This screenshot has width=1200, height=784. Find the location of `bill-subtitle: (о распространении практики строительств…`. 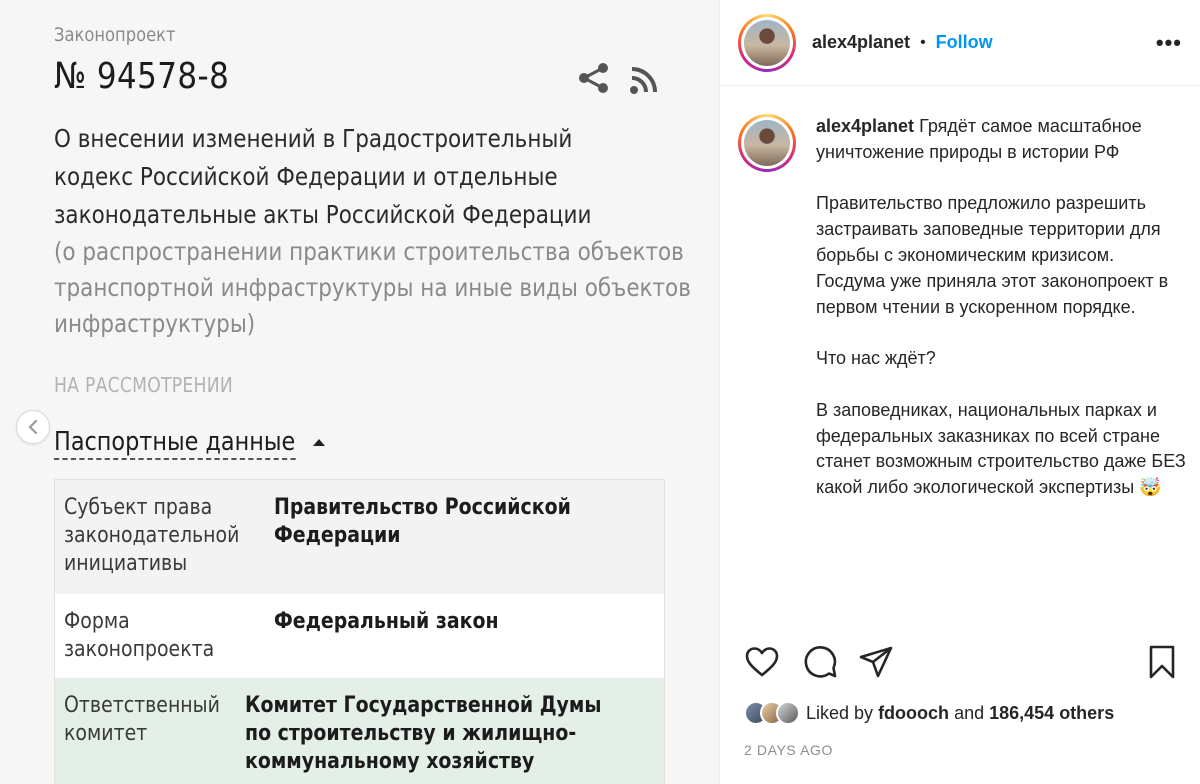

bill-subtitle: (о распространении практики строительств… is located at coordinates (372, 288).